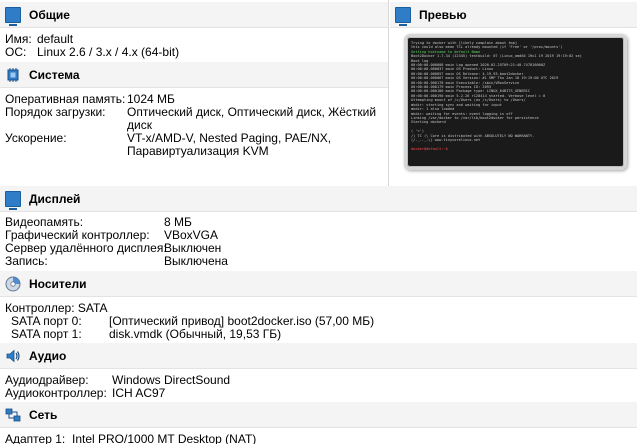 The height and width of the screenshot is (444, 637). What do you see at coordinates (18, 39) in the screenshot?
I see `name-label: Имя:` at bounding box center [18, 39].